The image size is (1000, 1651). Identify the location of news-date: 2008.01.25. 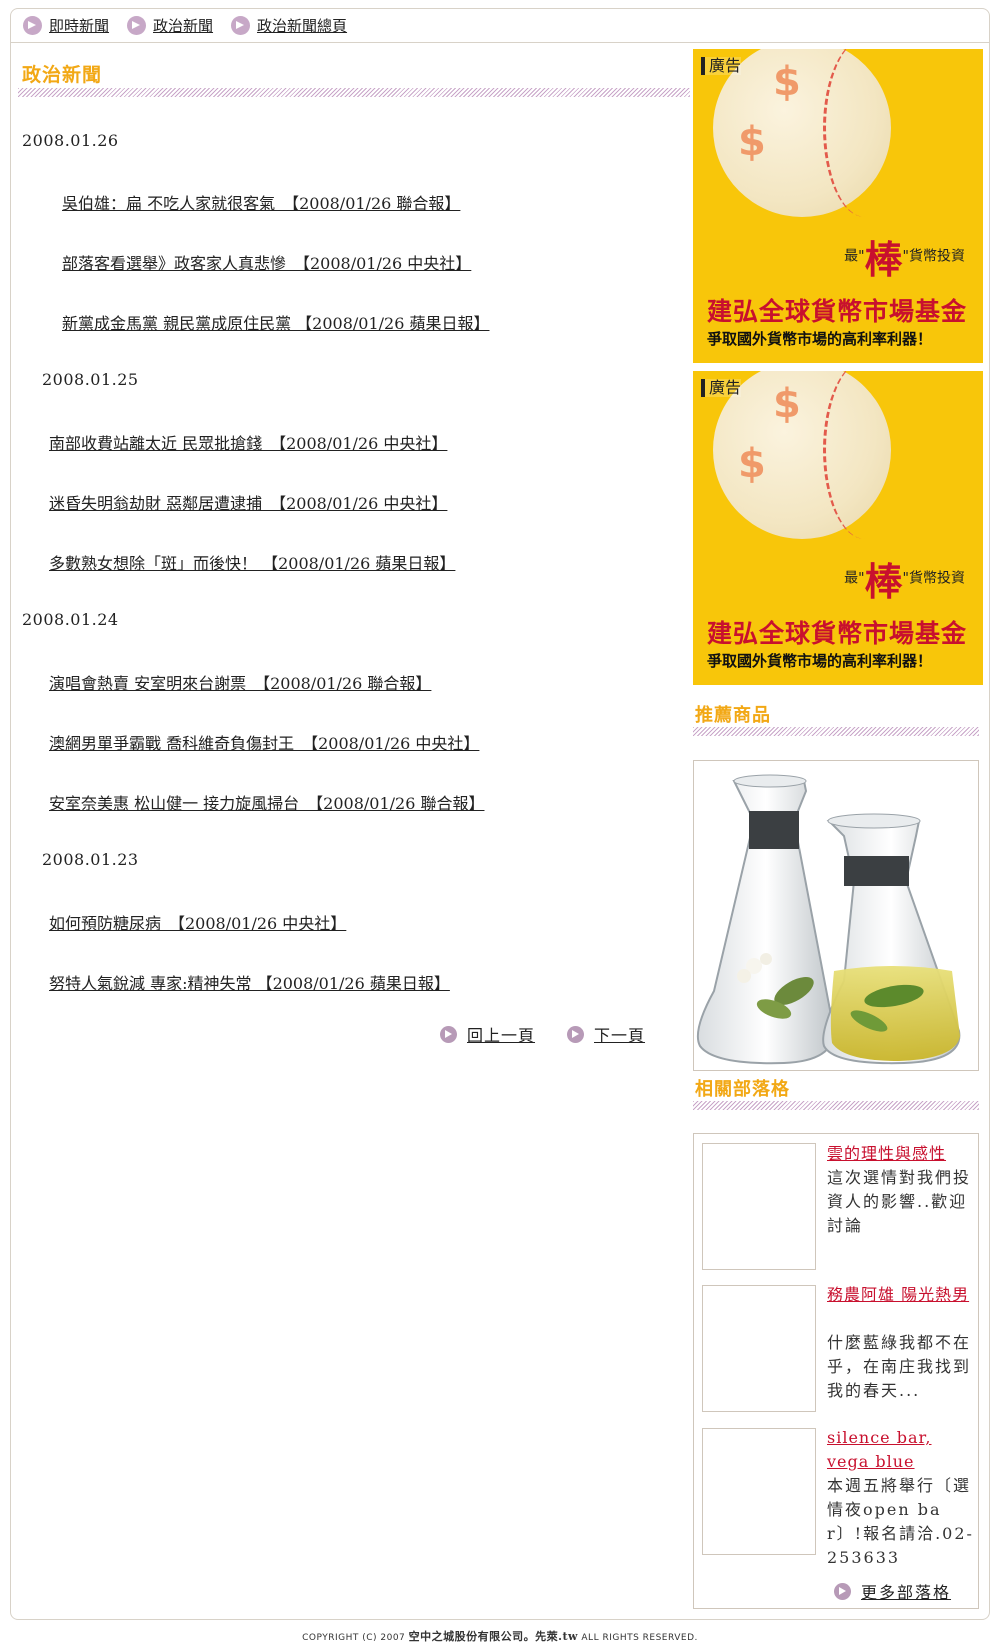
(90, 379).